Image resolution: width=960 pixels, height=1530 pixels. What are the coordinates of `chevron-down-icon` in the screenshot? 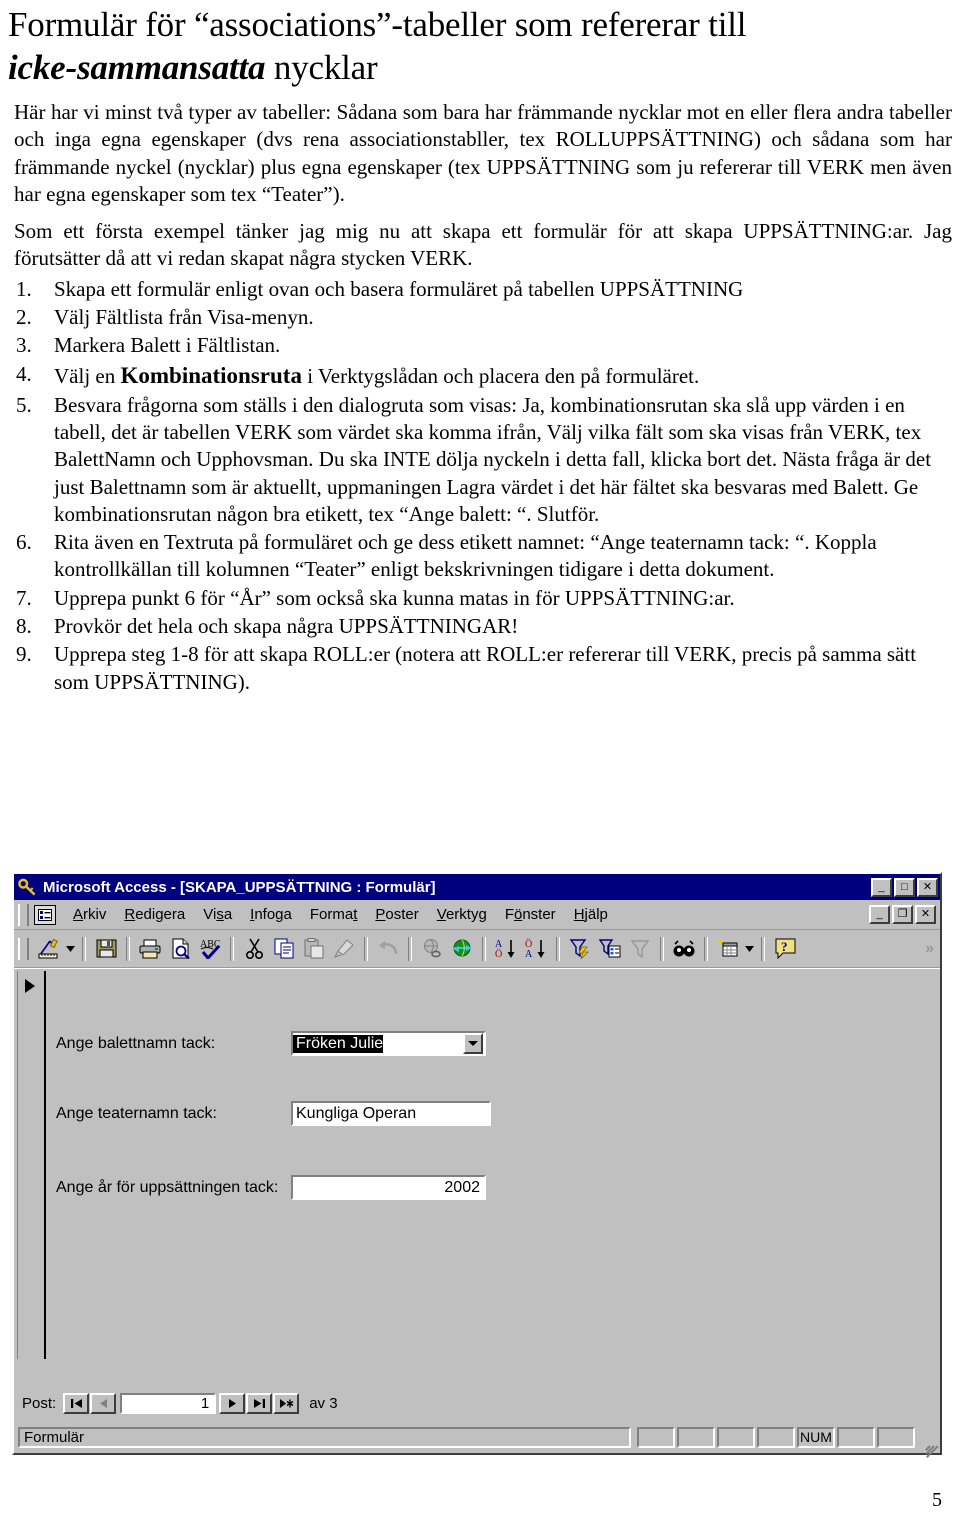 It's located at (473, 1043).